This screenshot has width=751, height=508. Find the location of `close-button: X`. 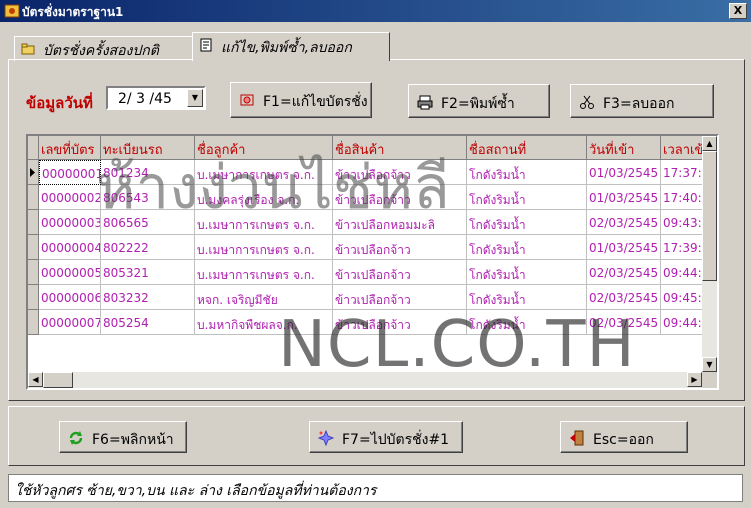

close-button: X is located at coordinates (738, 11).